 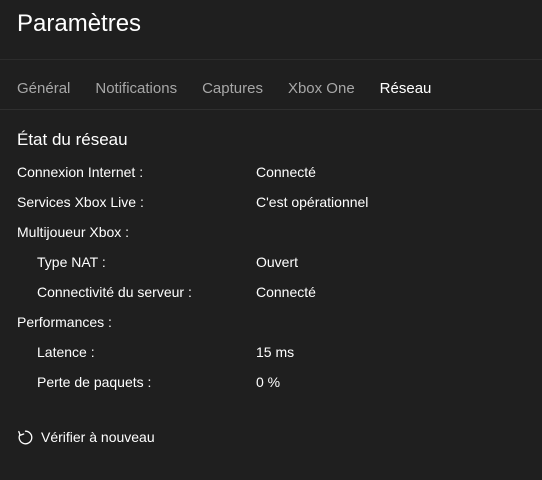 I want to click on server-connectivity-value: Connecté, so click(x=286, y=292).